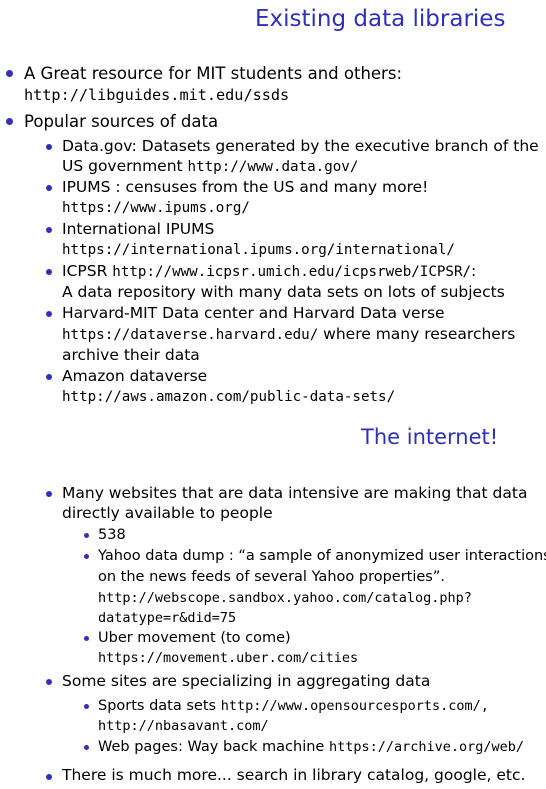 The image size is (546, 789). I want to click on sports-text: Sports data sets, so click(159, 706).